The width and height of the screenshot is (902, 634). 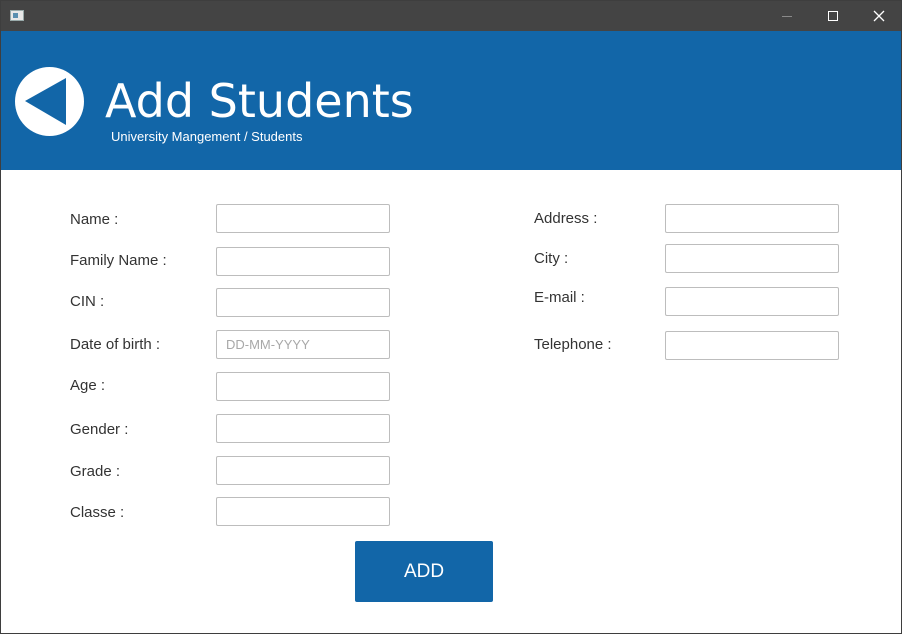 What do you see at coordinates (303, 428) in the screenshot?
I see `gender-field` at bounding box center [303, 428].